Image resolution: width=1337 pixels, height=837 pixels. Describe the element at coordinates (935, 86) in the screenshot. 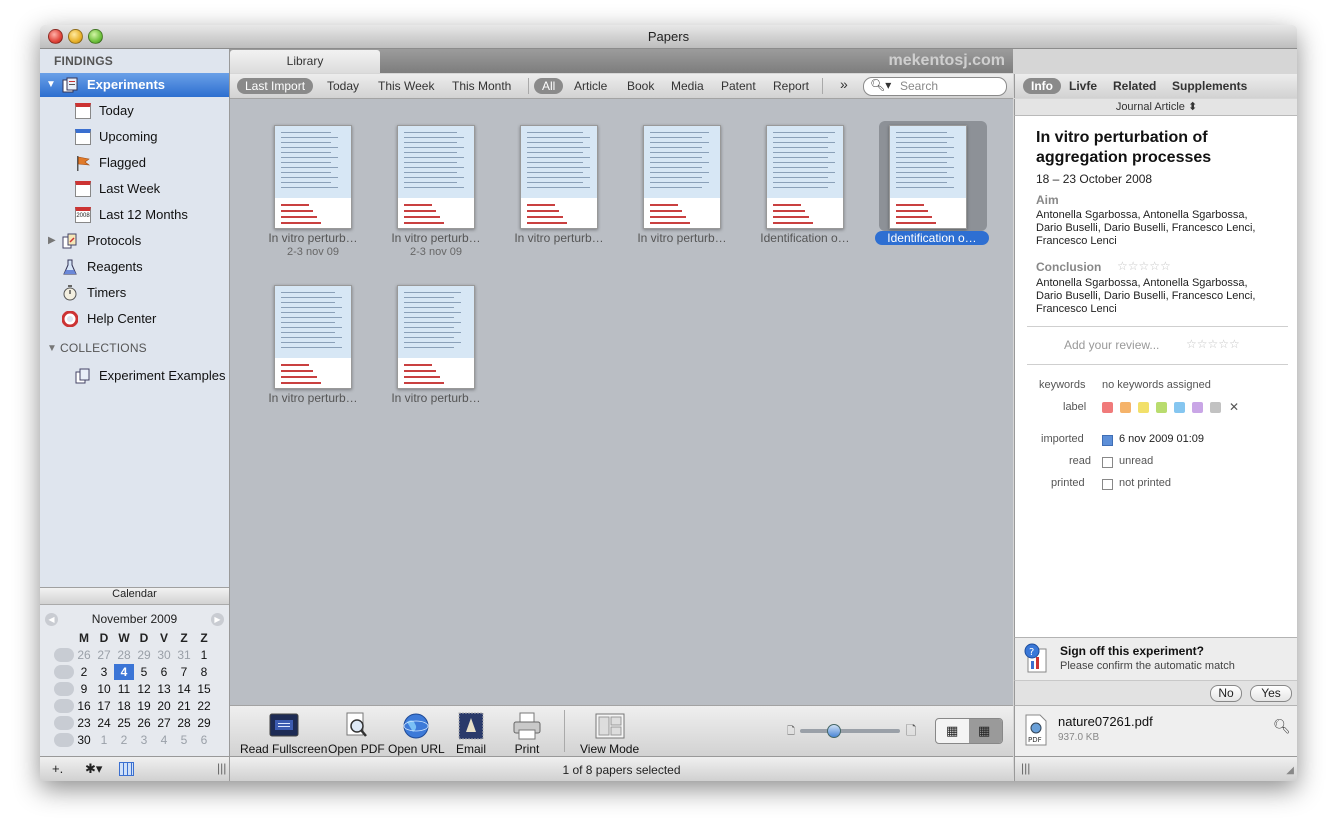

I see `search-field: 🔍︎▾ Search` at that location.